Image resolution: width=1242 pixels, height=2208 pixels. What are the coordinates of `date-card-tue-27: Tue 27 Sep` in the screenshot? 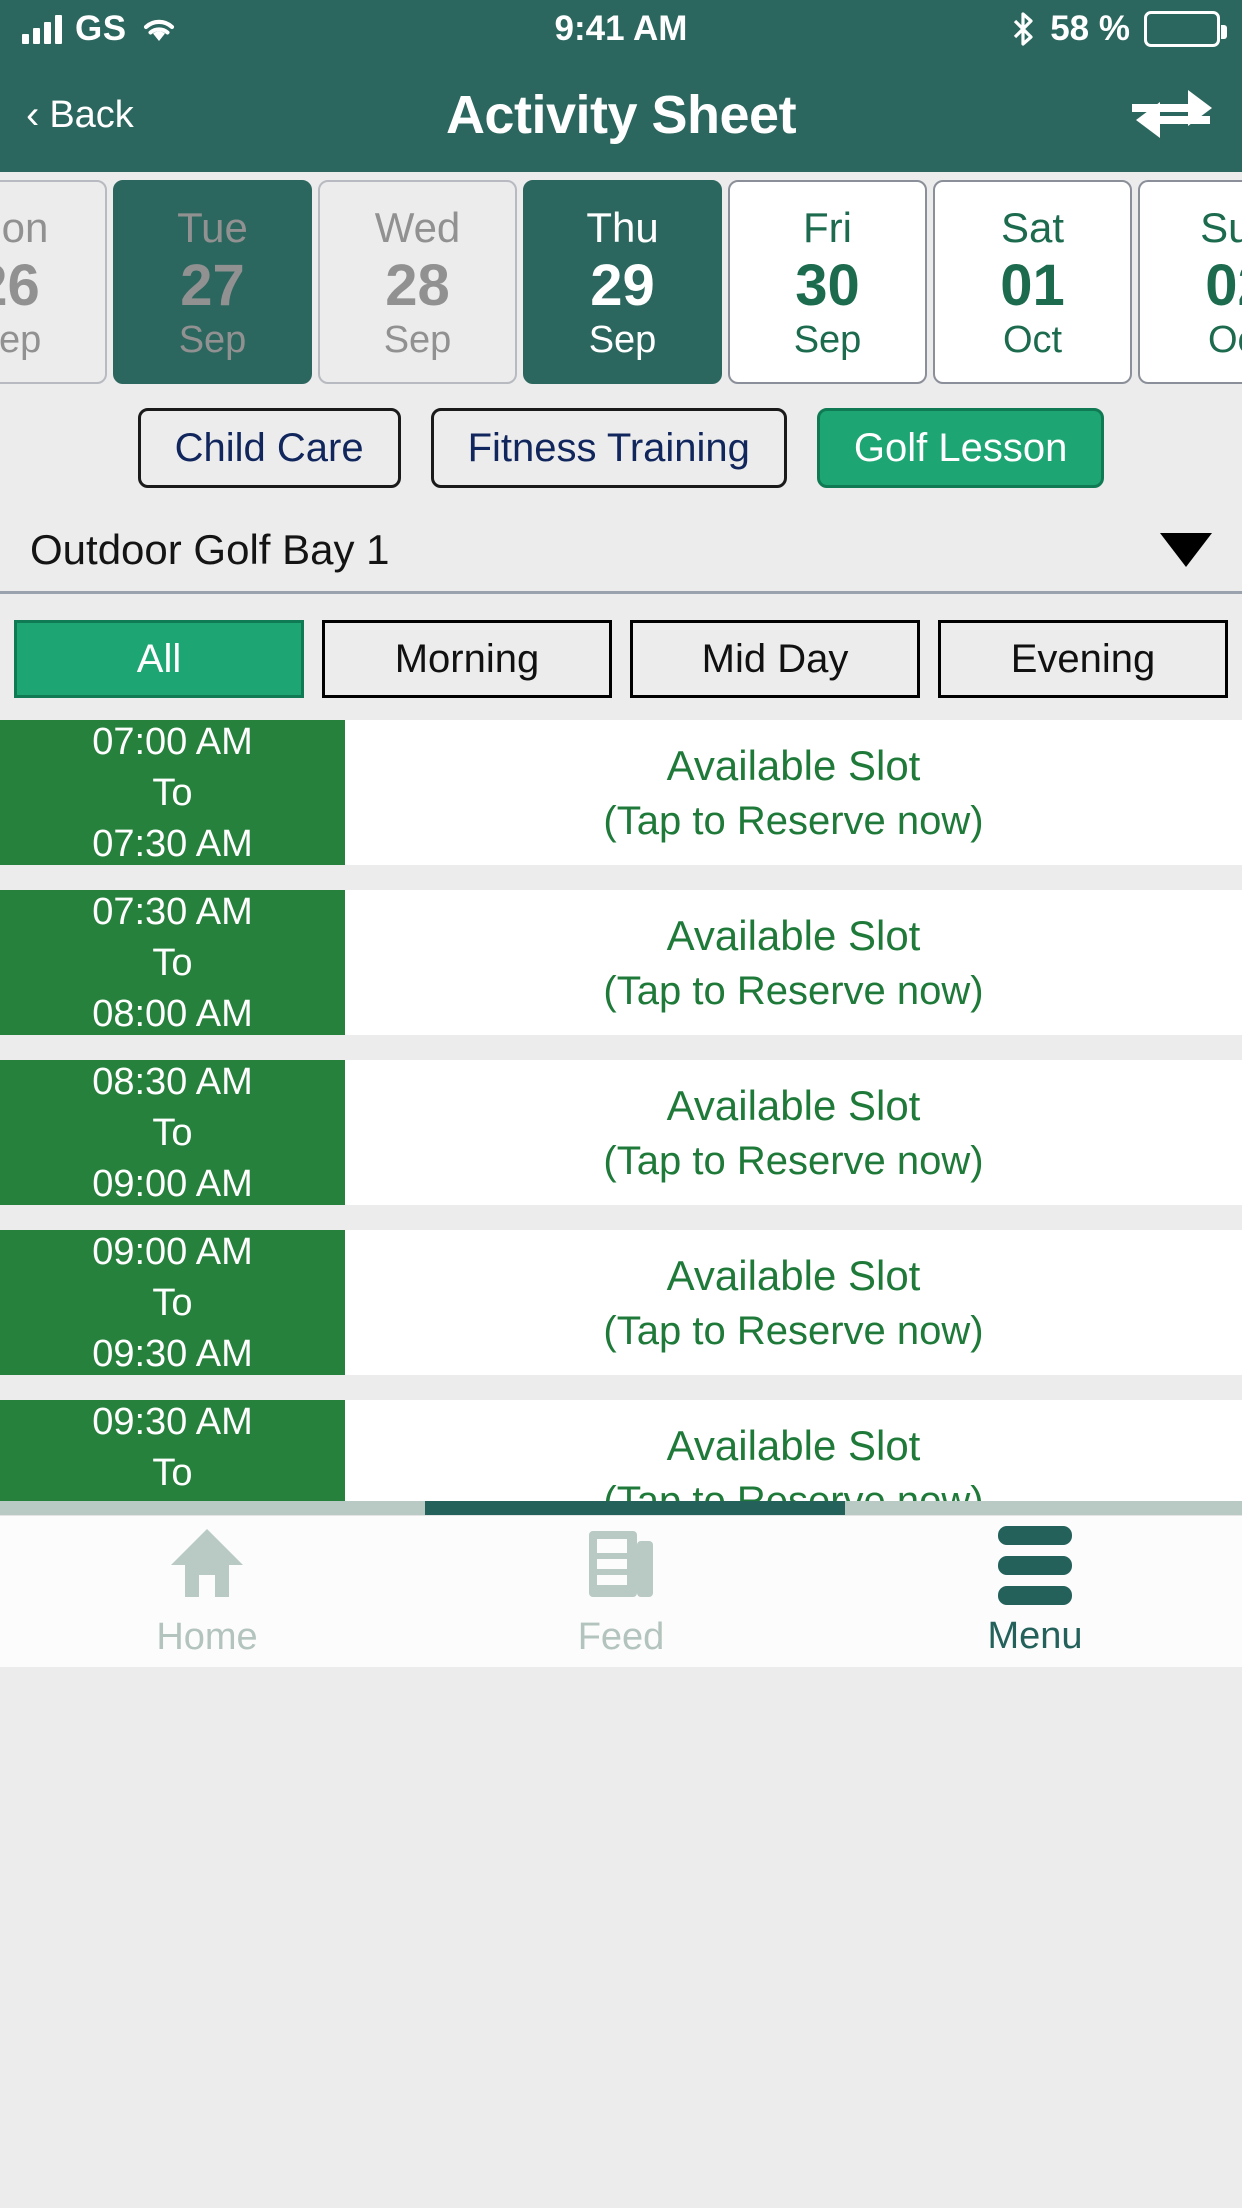 It's located at (212, 282).